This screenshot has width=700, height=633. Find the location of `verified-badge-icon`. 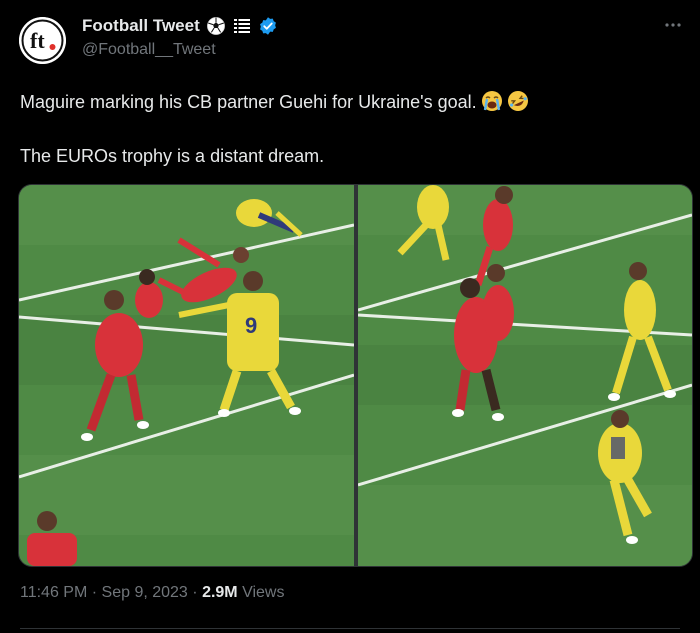

verified-badge-icon is located at coordinates (268, 26).